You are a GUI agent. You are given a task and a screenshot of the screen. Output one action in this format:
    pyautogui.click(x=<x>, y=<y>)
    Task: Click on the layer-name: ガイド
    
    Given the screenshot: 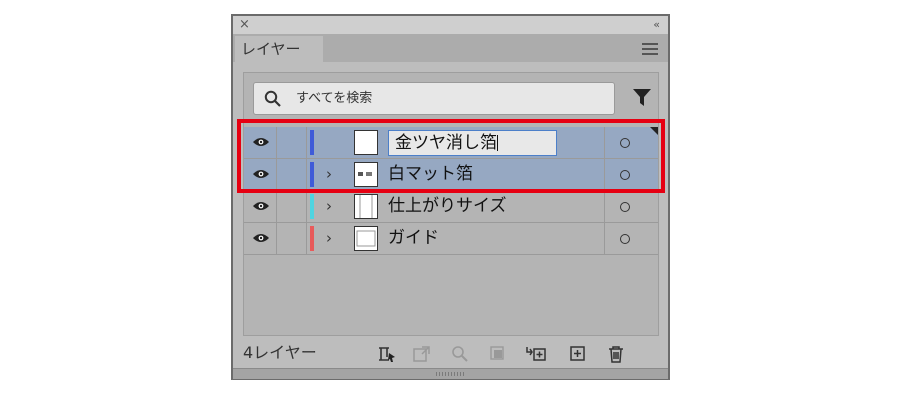 What is the action you would take?
    pyautogui.click(x=413, y=238)
    